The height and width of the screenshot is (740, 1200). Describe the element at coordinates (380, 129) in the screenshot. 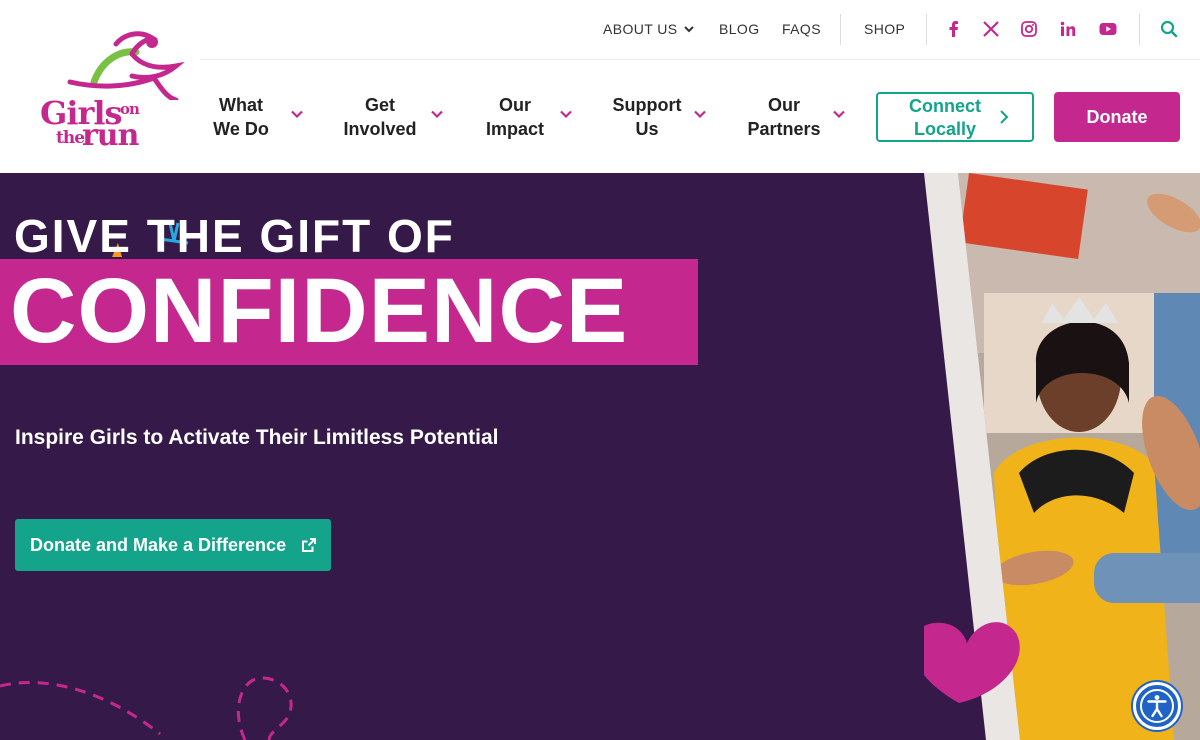

I see `nav-label: Involved` at that location.